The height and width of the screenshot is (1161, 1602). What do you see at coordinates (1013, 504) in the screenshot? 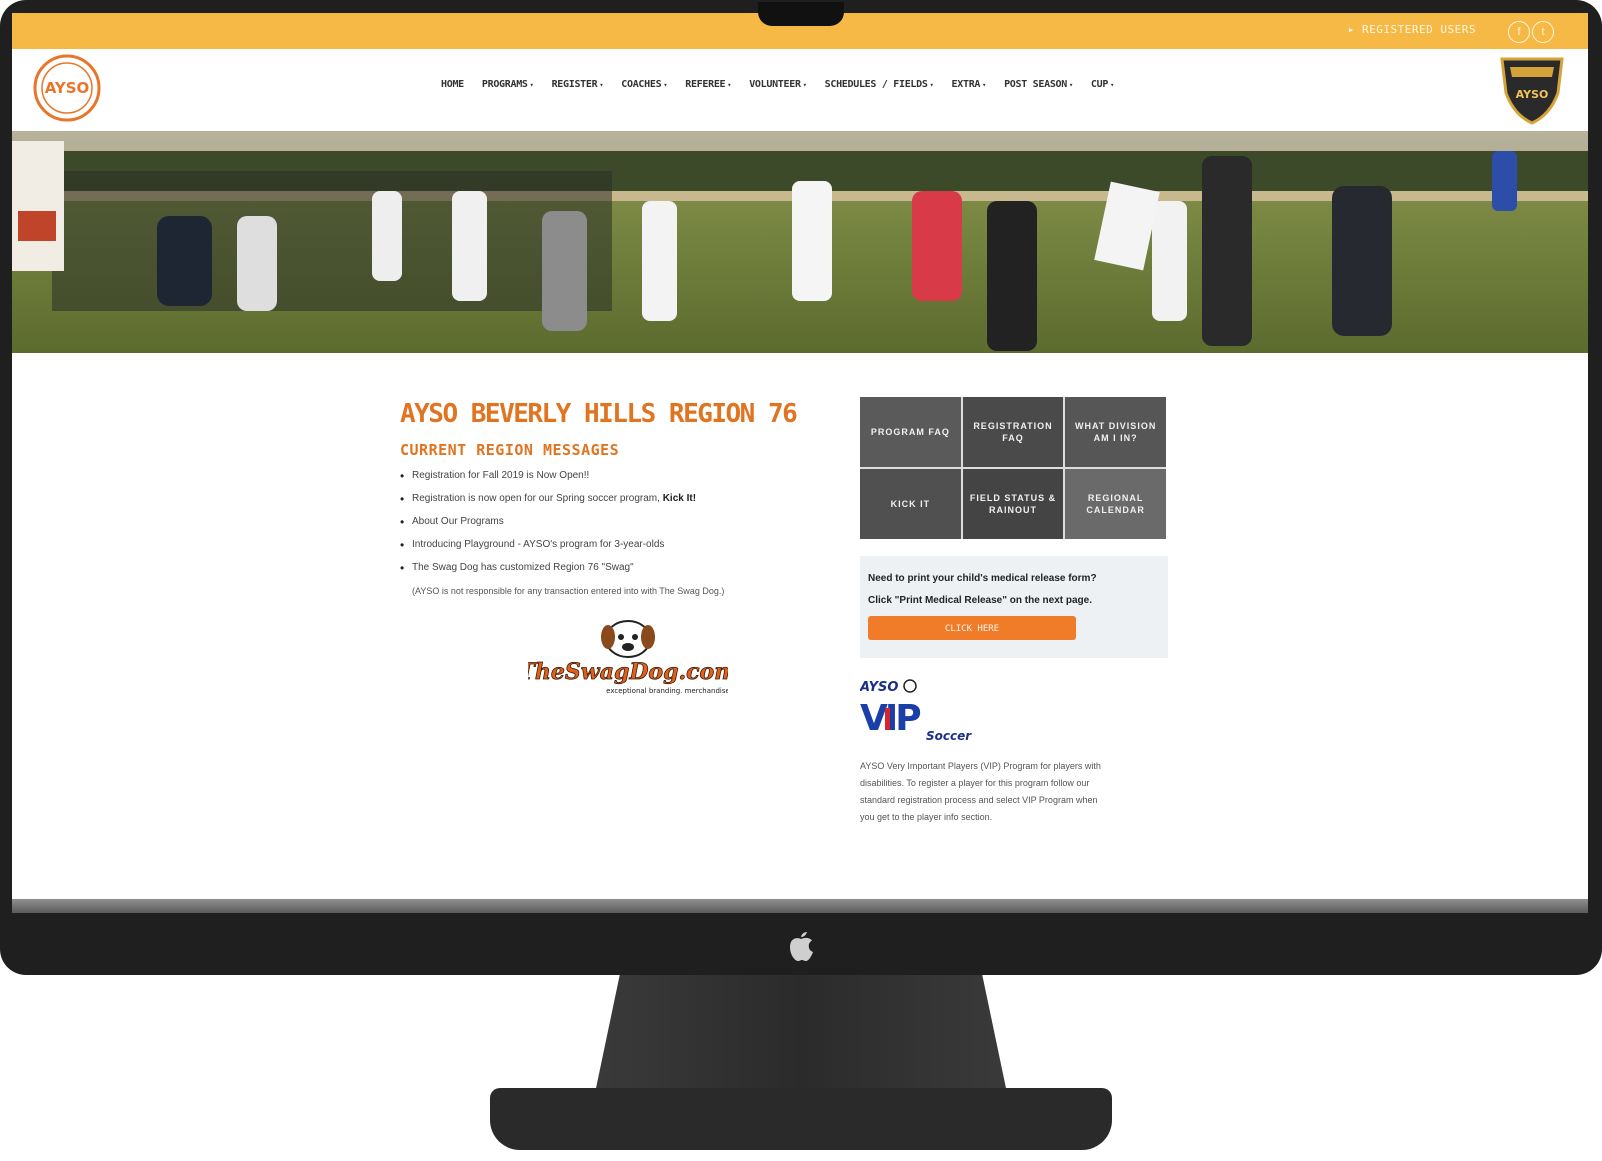
I see `tile-field-status-rainout: FIELD STATUS & RAINOUT` at bounding box center [1013, 504].